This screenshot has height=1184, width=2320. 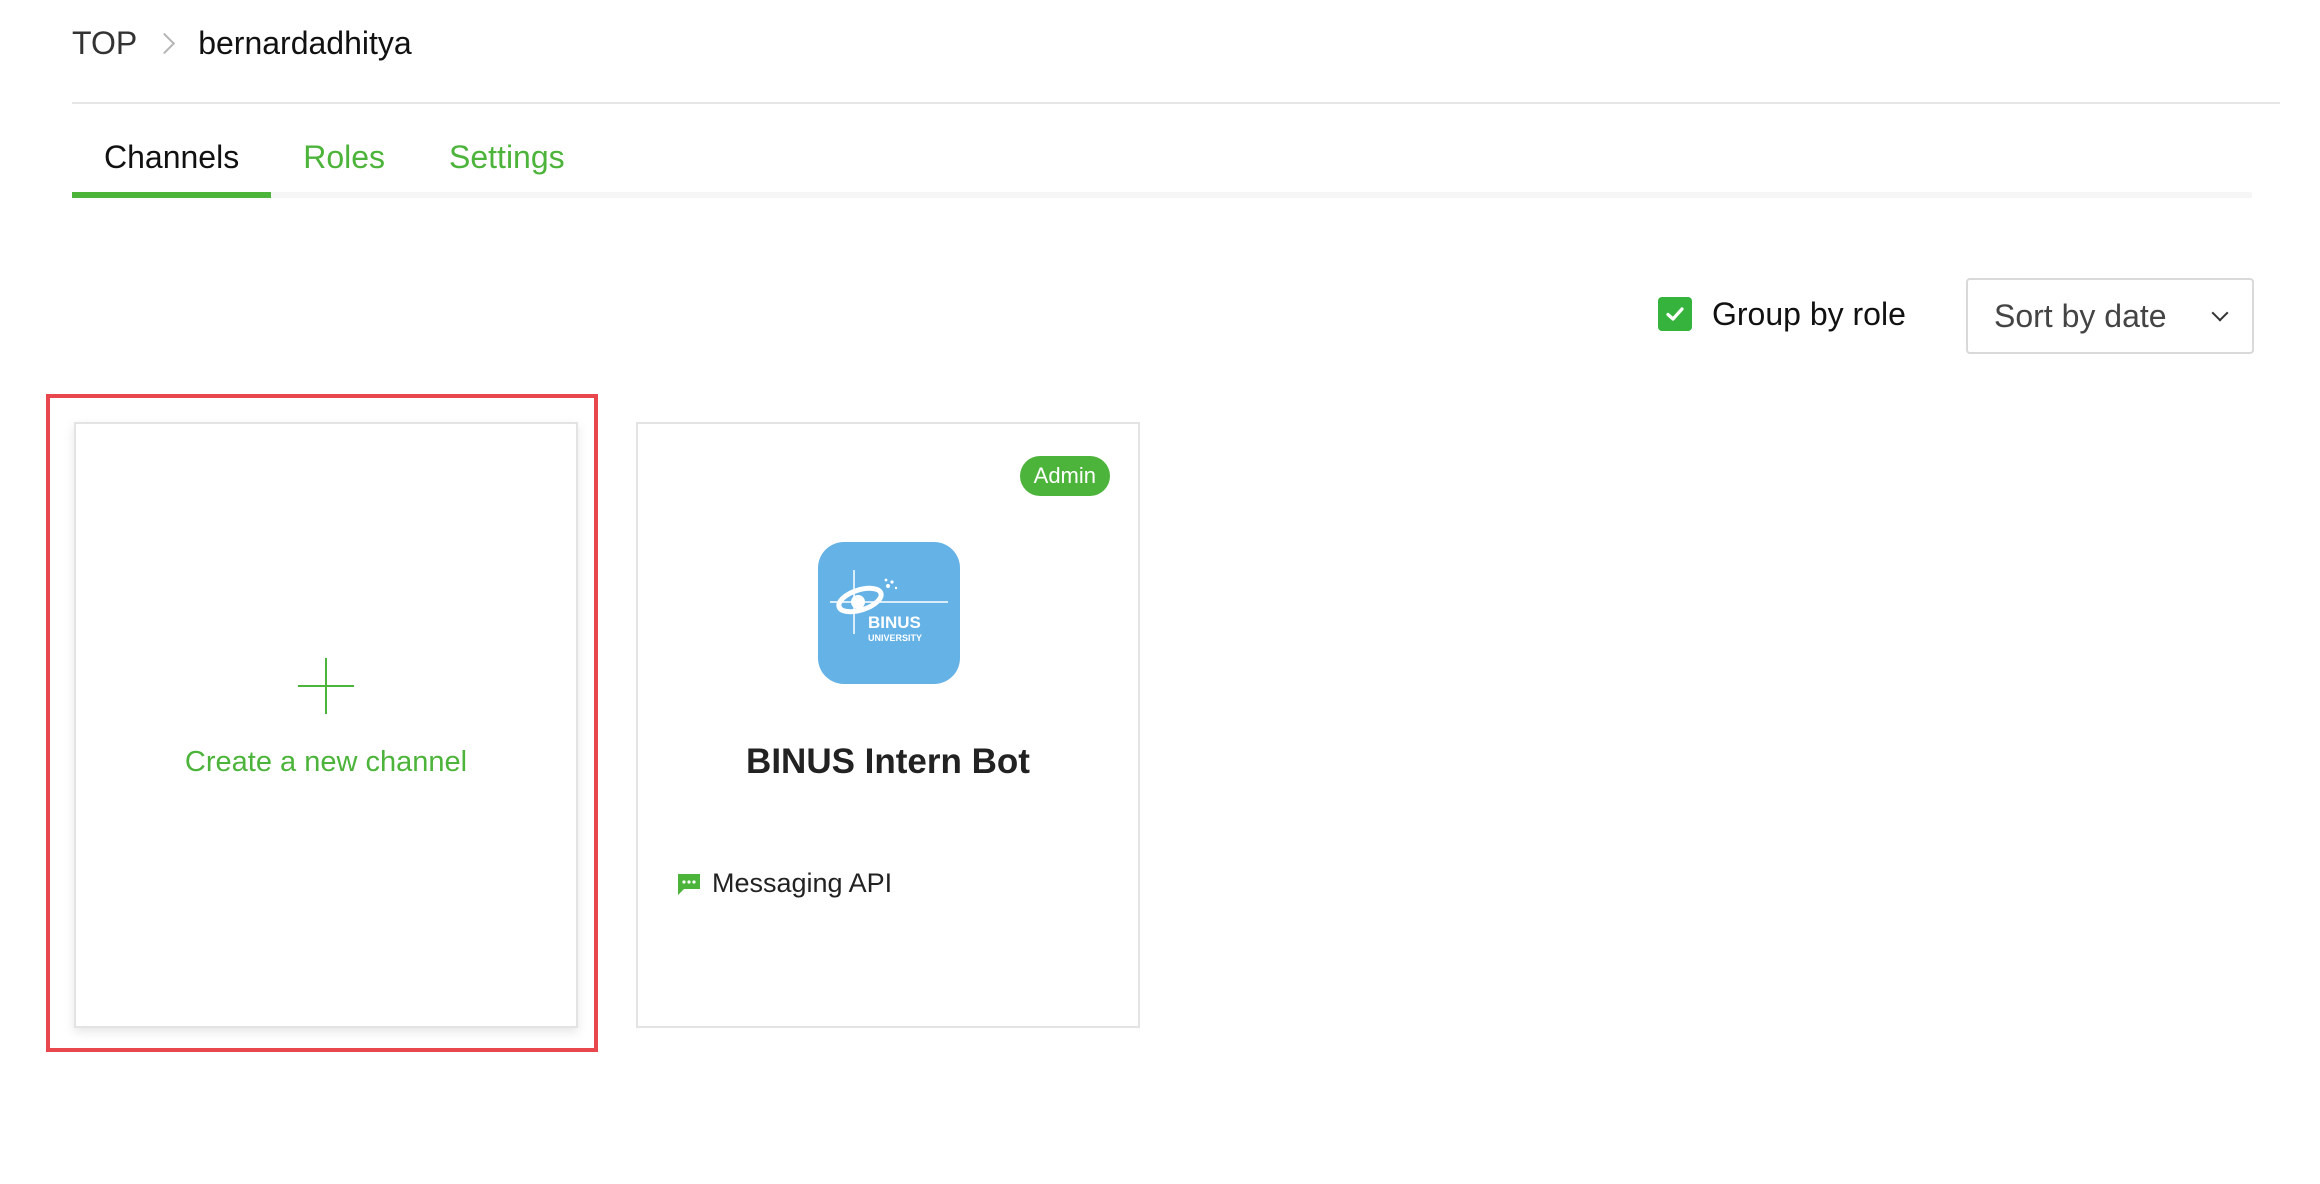 I want to click on chevron-right-icon, so click(x=165, y=43).